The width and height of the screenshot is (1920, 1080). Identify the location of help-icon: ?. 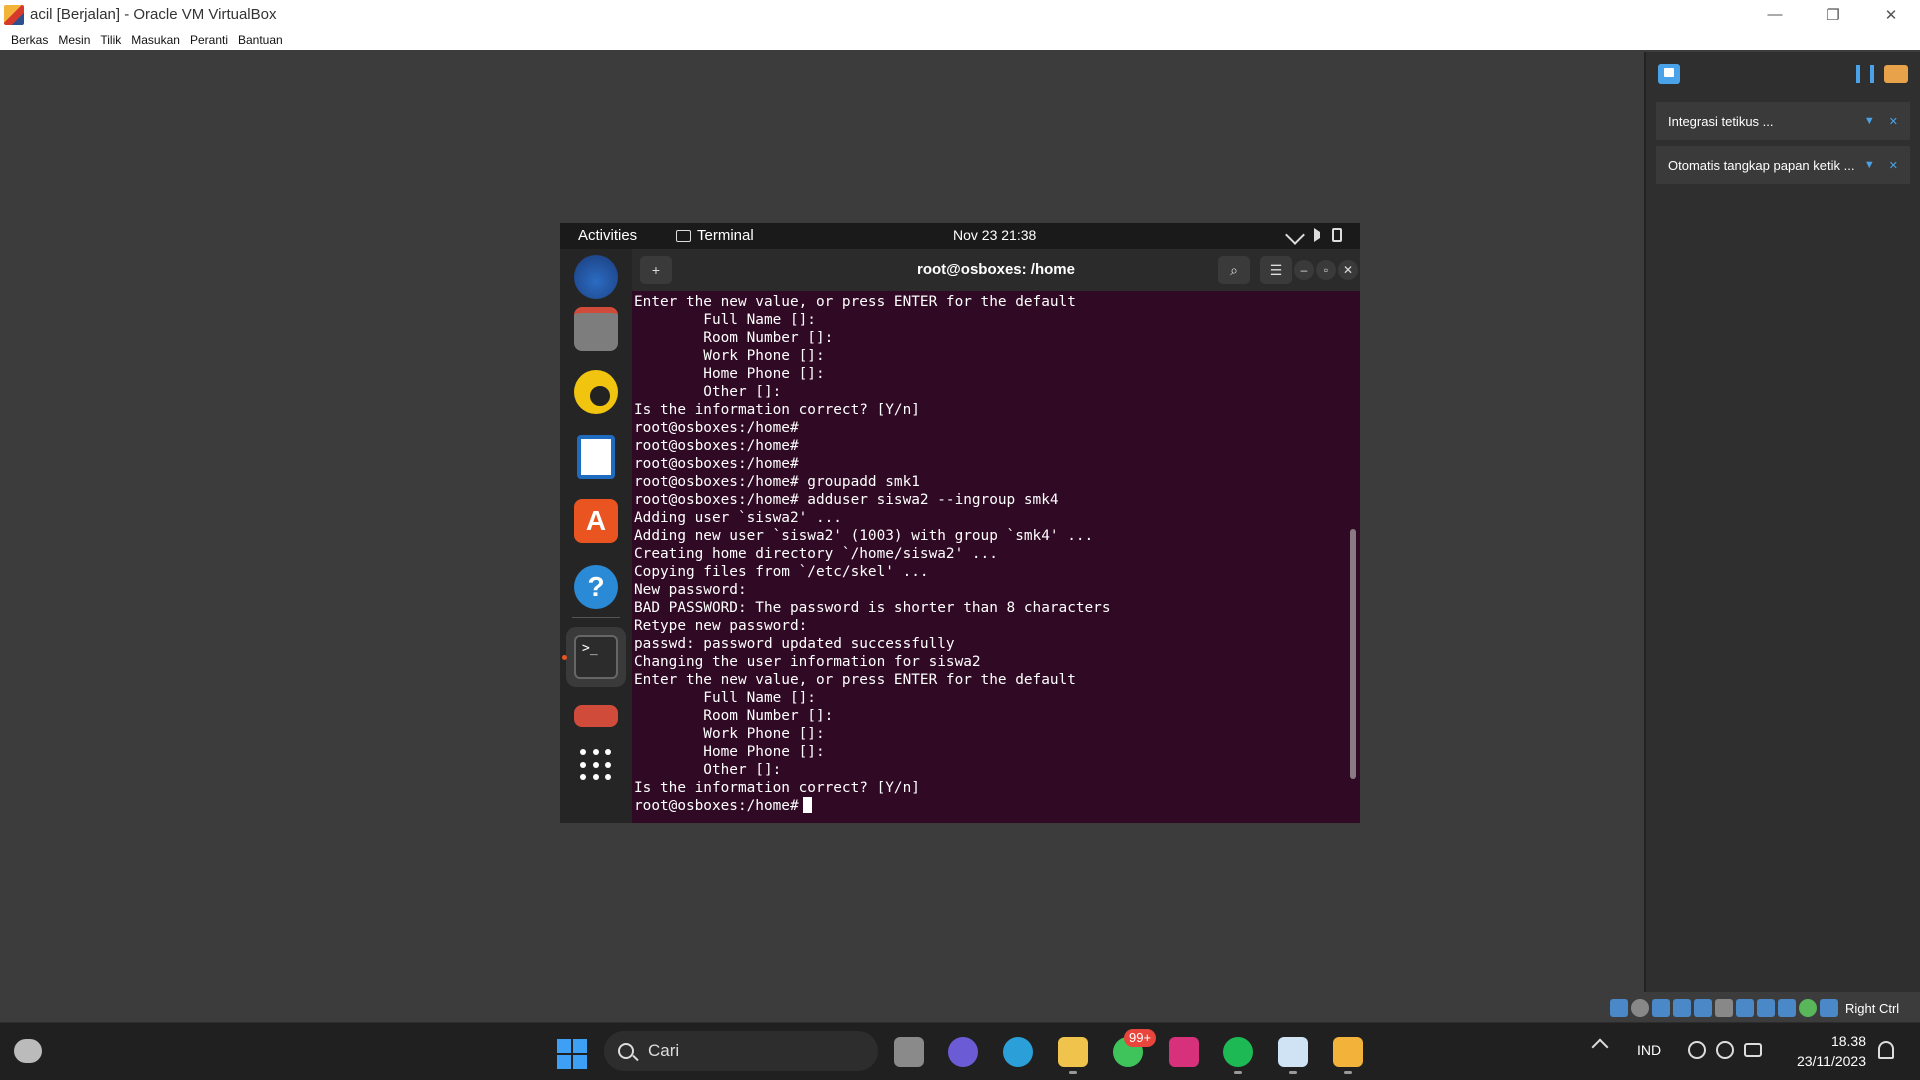
(596, 587).